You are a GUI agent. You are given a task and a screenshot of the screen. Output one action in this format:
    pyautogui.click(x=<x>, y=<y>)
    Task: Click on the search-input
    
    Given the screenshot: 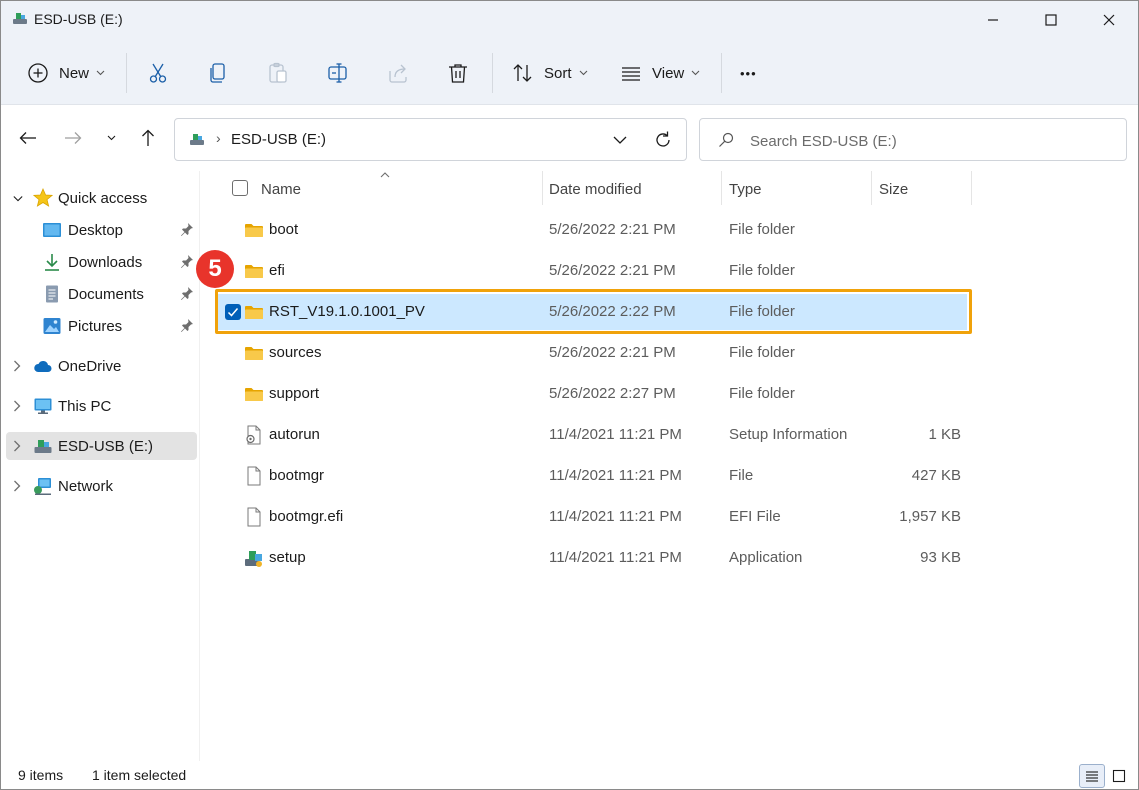 What is the action you would take?
    pyautogui.click(x=930, y=141)
    